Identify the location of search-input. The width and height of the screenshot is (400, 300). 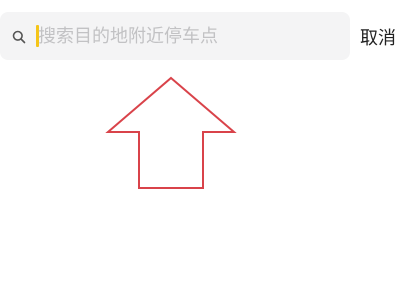
(188, 36).